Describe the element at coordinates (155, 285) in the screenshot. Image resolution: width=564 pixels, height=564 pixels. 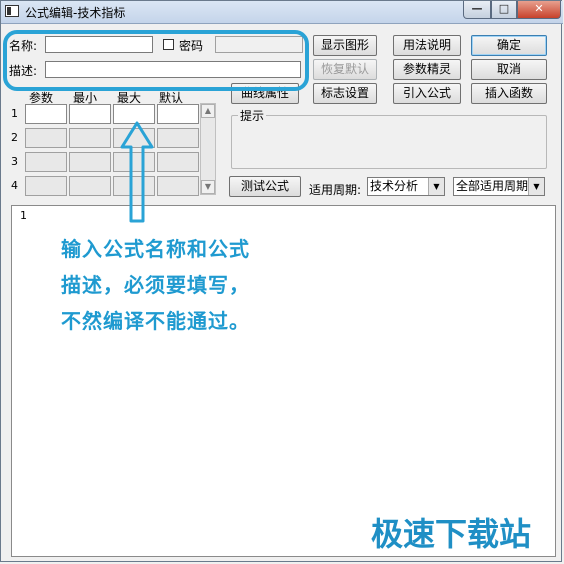
I see `annotation-line: 描述，必须要填写，` at that location.